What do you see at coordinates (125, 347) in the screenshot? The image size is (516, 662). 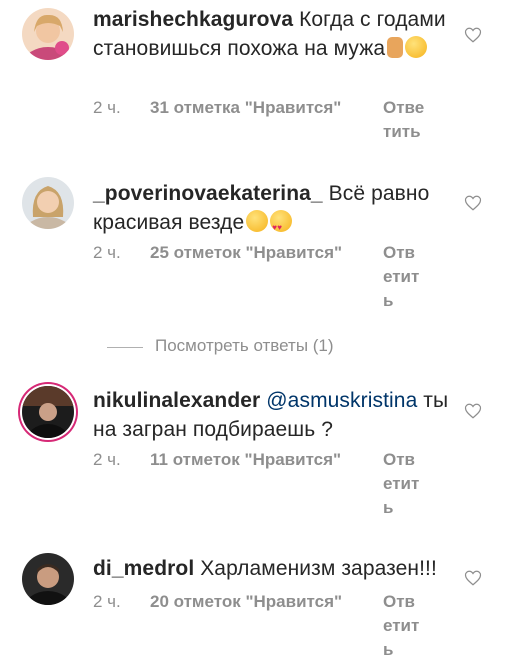 I see `divider` at bounding box center [125, 347].